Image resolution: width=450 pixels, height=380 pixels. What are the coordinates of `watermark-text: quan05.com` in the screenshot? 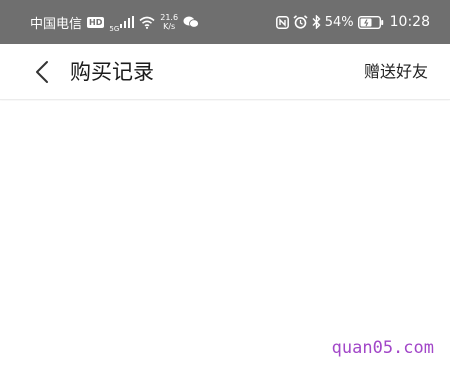 It's located at (382, 348).